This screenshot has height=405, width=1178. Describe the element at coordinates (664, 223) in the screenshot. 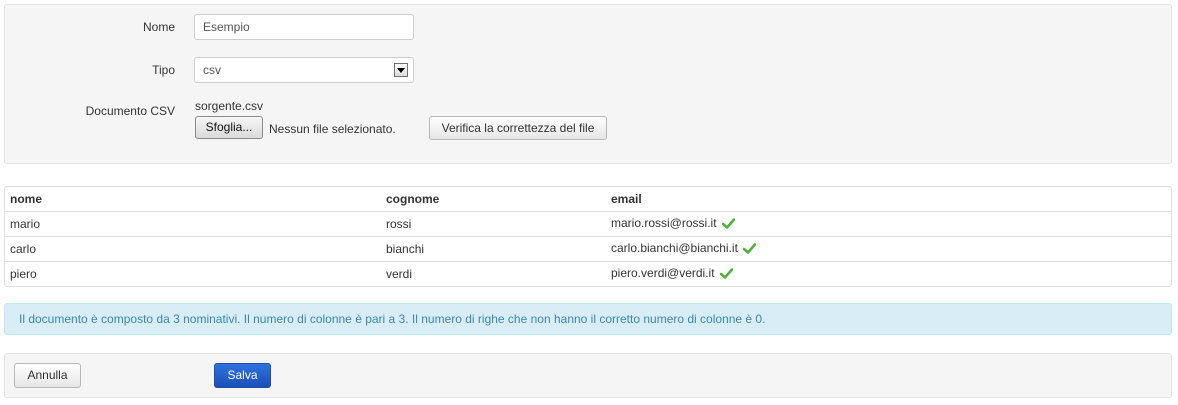

I see `email-text: mario.rossi@rossi.it` at that location.